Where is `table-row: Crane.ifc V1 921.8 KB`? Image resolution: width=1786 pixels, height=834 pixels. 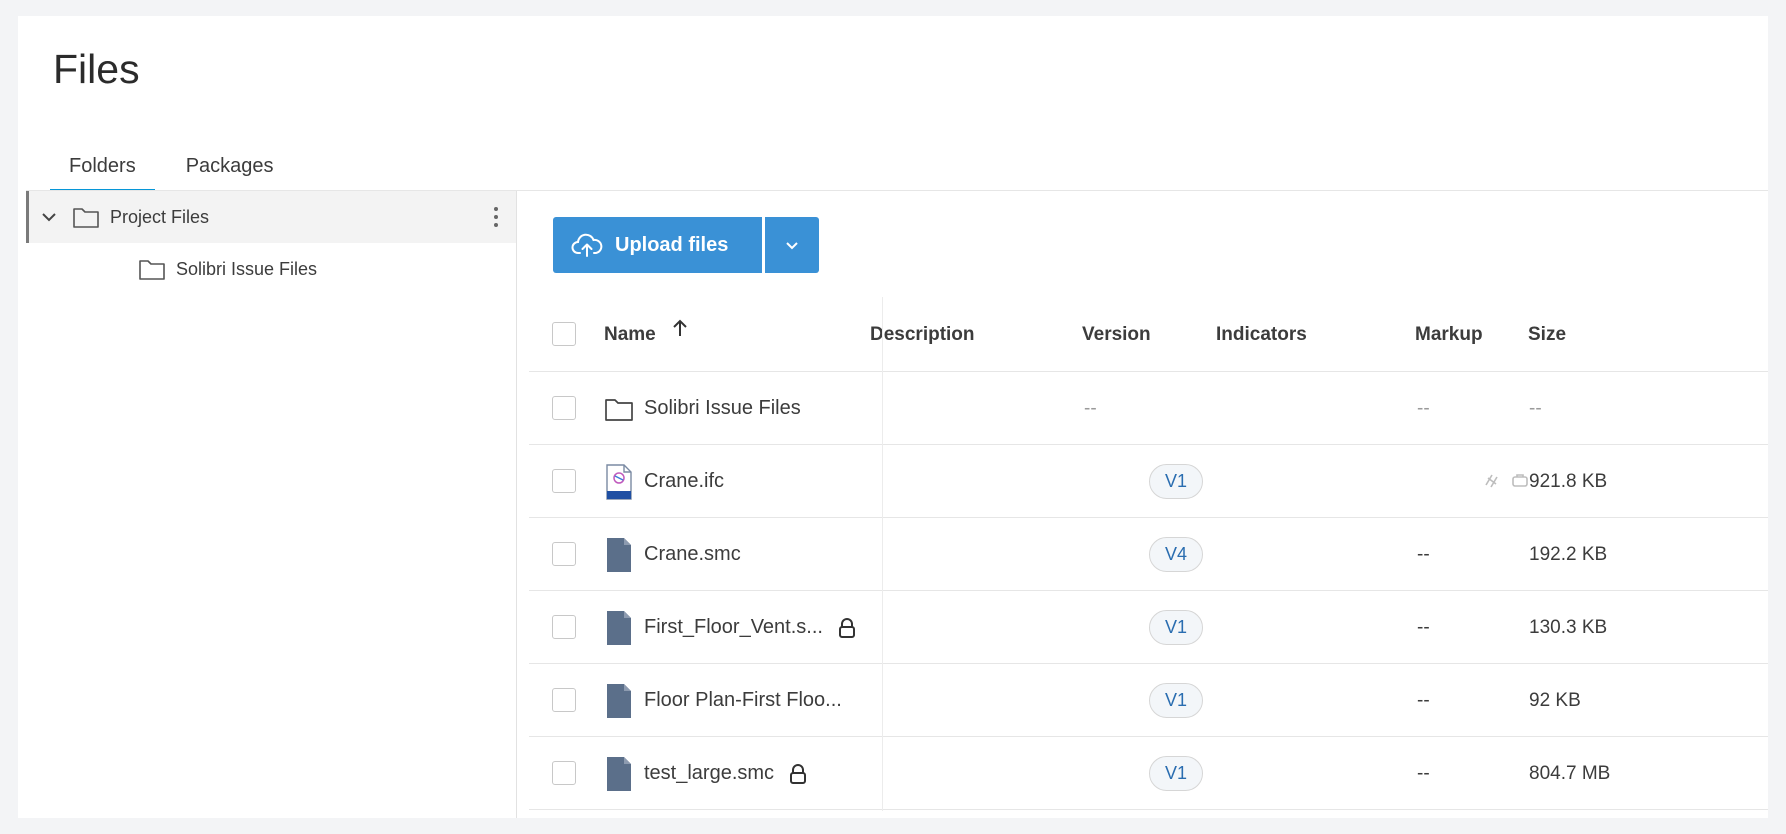 table-row: Crane.ifc V1 921.8 KB is located at coordinates (1148, 481).